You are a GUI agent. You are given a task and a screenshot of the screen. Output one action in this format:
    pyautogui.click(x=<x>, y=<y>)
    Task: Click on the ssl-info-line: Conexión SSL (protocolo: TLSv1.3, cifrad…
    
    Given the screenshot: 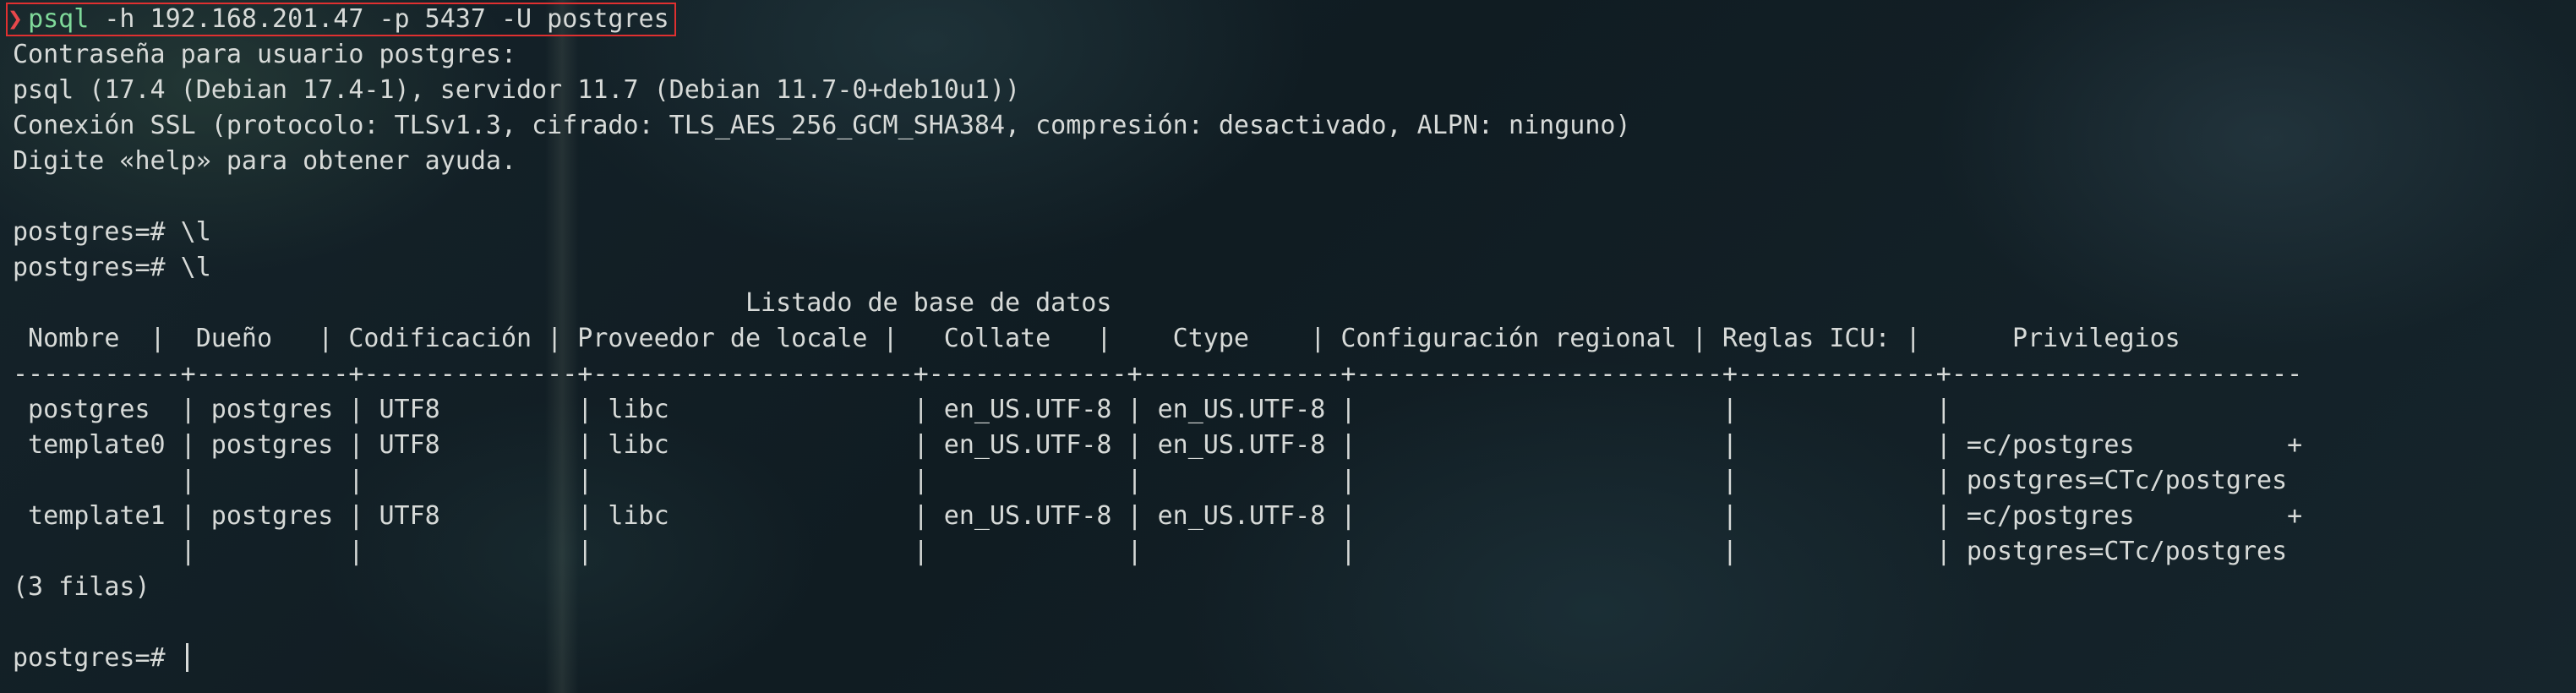 What is the action you would take?
    pyautogui.click(x=822, y=125)
    